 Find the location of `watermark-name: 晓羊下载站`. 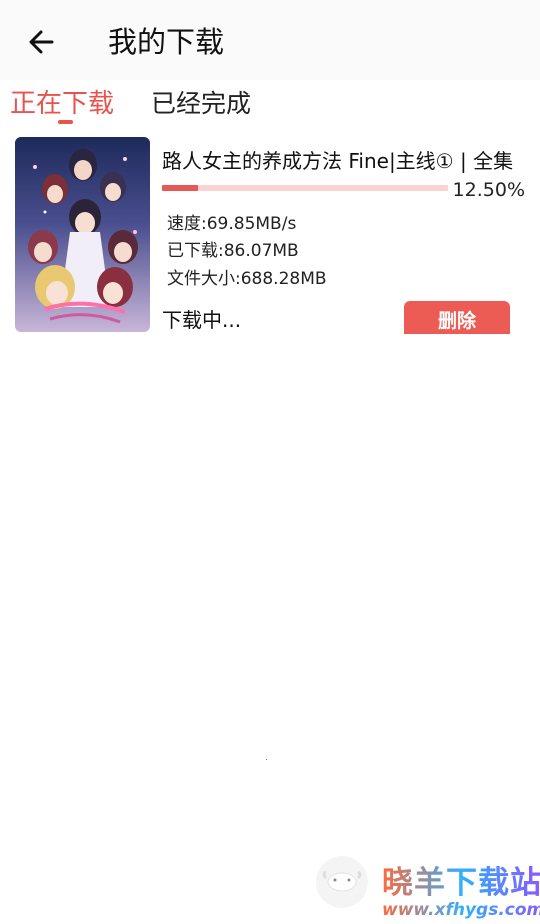

watermark-name: 晓羊下载站 is located at coordinates (461, 883).